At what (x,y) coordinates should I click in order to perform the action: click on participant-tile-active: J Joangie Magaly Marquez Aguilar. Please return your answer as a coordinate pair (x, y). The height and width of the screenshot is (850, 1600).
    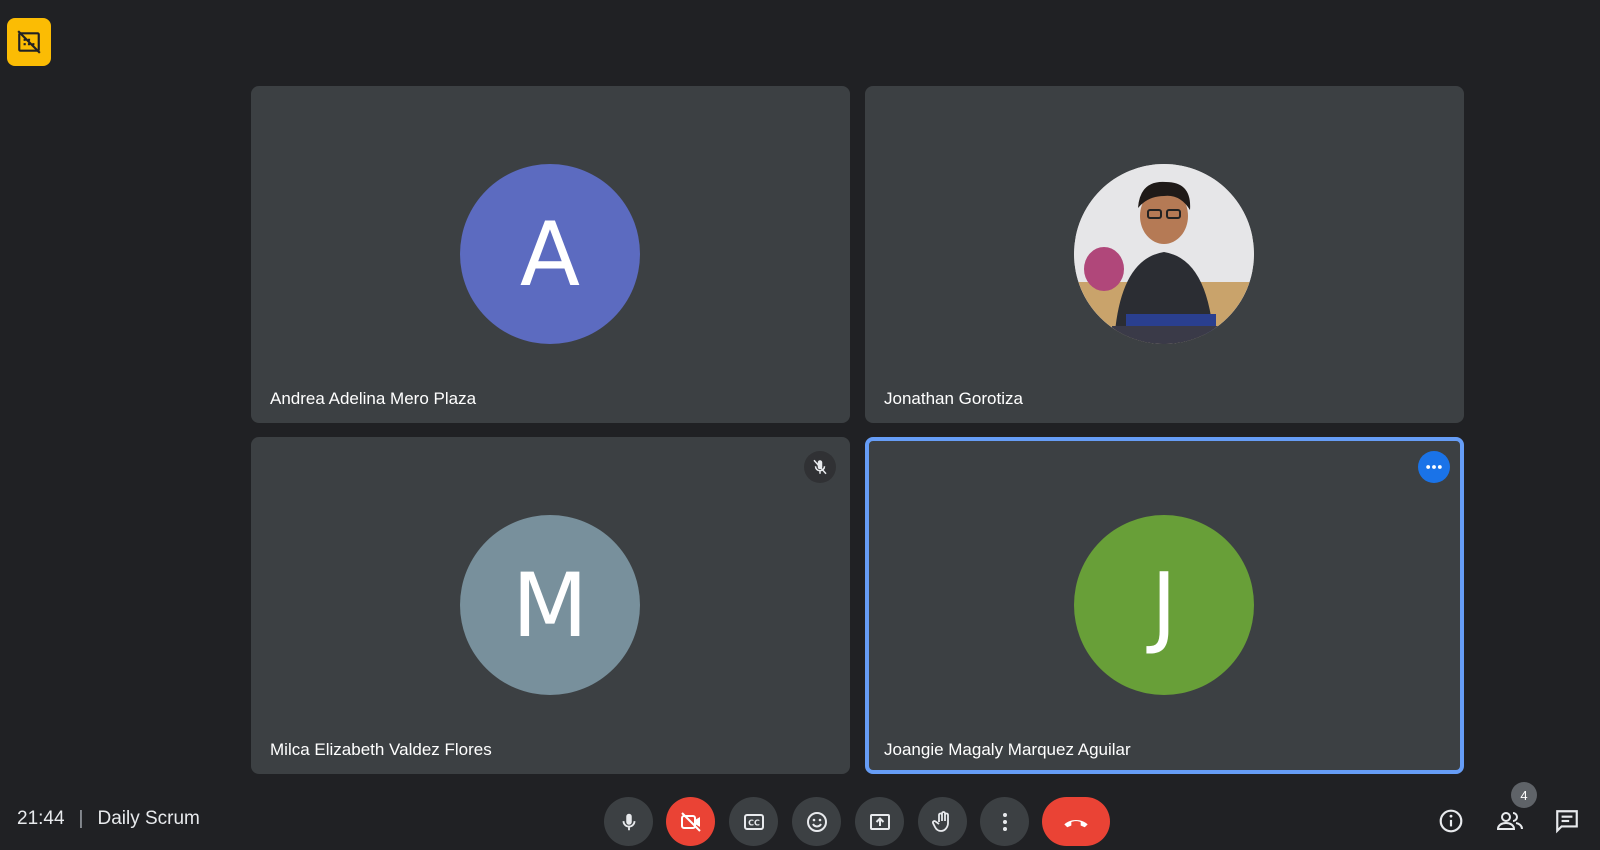
    Looking at the image, I should click on (1164, 605).